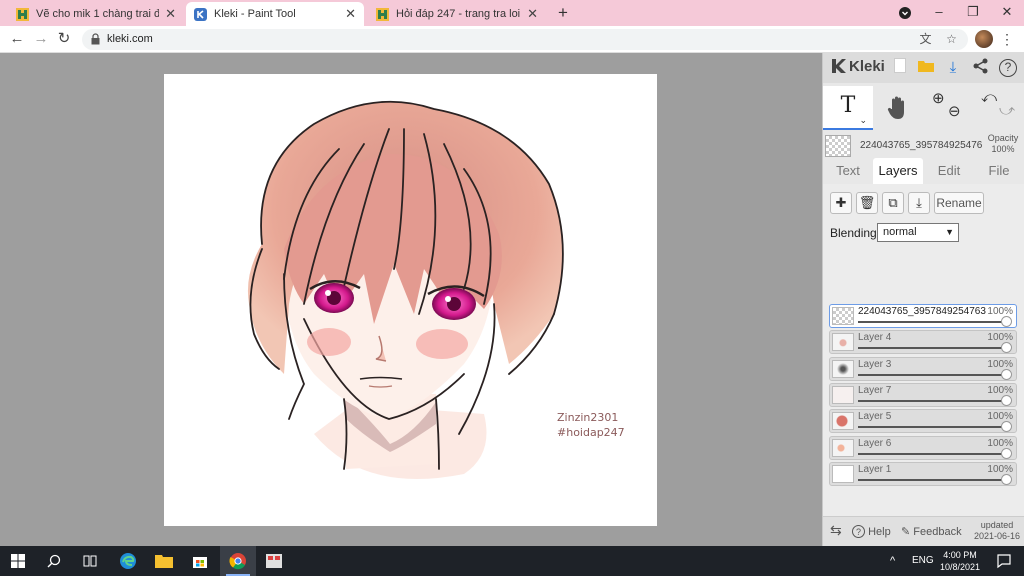 The height and width of the screenshot is (576, 1024). I want to click on tab-file: File, so click(999, 171).